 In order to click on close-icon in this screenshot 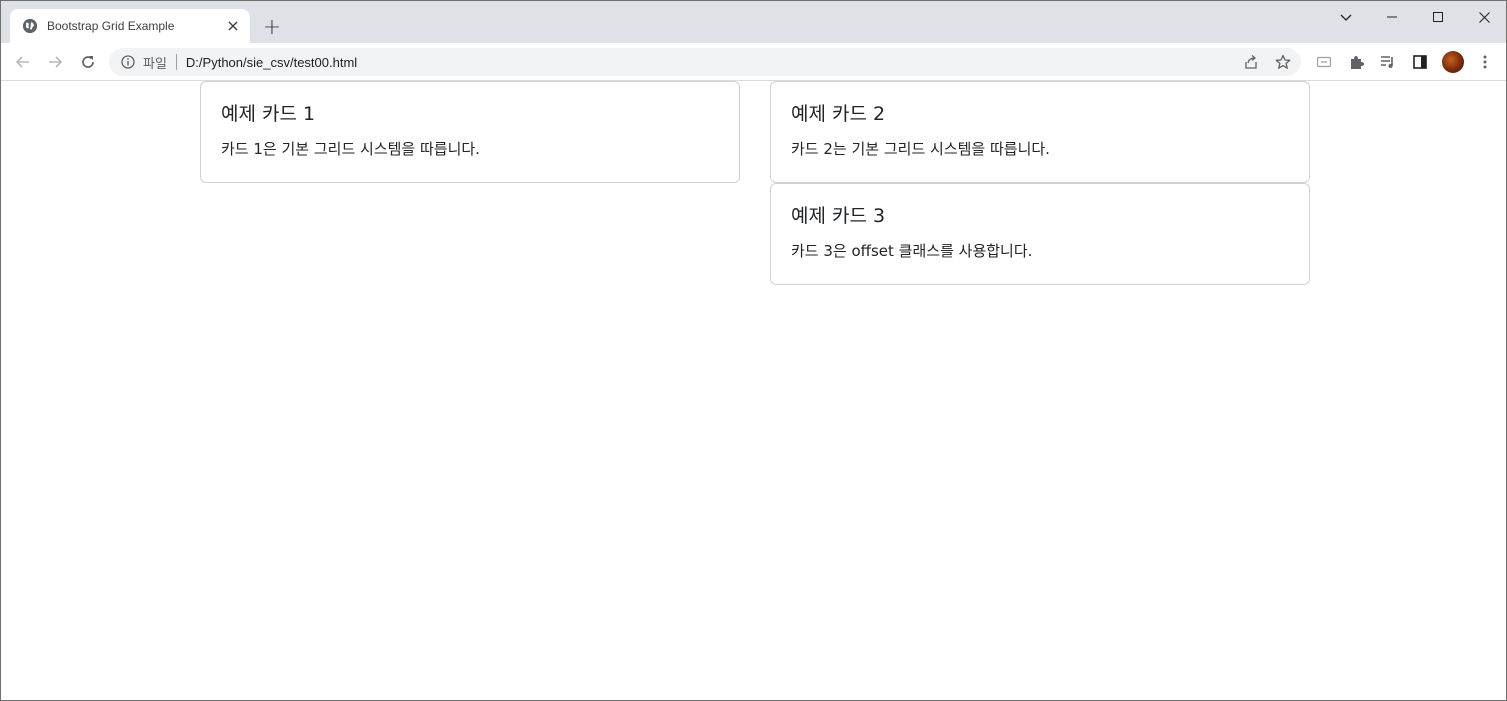, I will do `click(233, 26)`.